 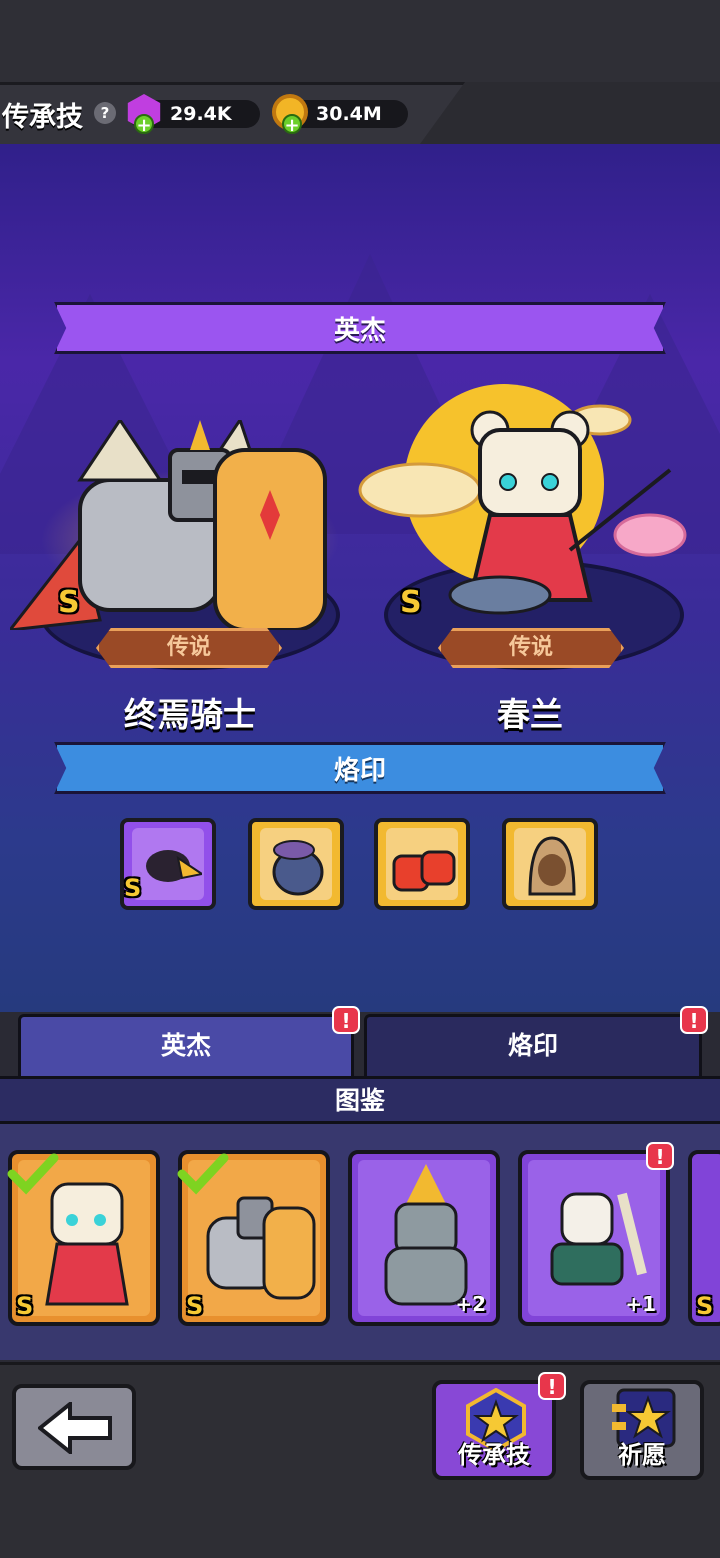 What do you see at coordinates (189, 648) in the screenshot?
I see `hero-rarity-left: 传说` at bounding box center [189, 648].